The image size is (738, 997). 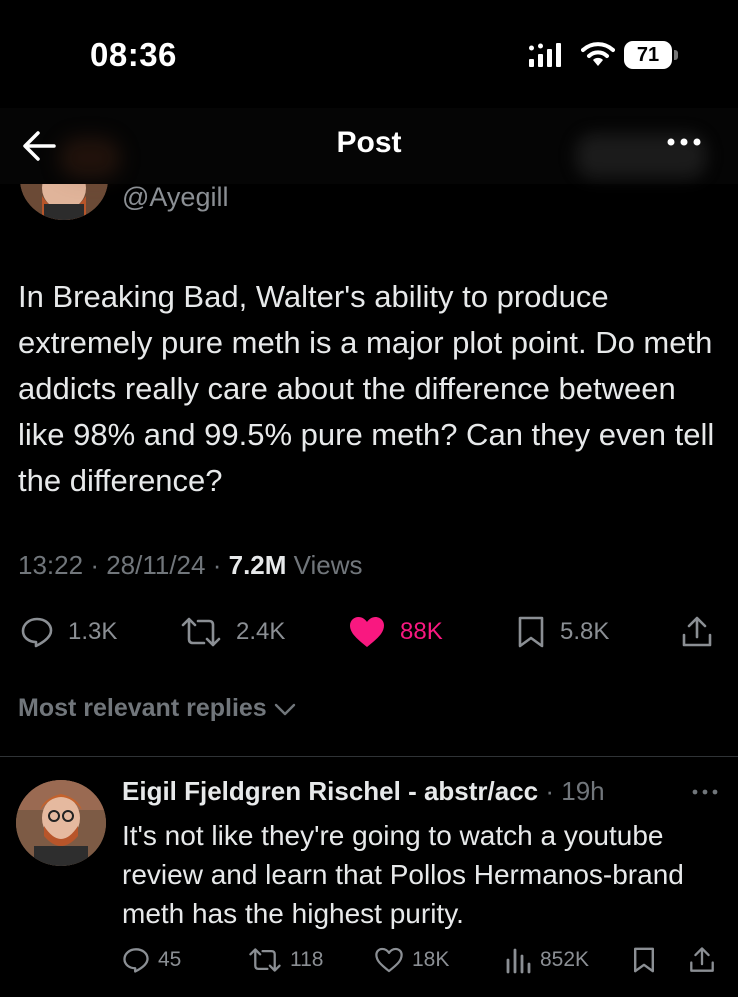 What do you see at coordinates (367, 632) in the screenshot?
I see `heart-filled-icon` at bounding box center [367, 632].